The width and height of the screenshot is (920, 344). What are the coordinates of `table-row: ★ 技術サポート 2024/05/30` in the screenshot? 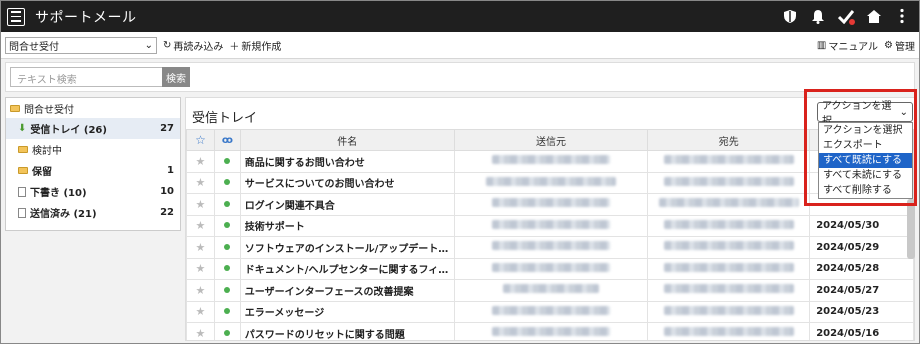 It's located at (550, 225).